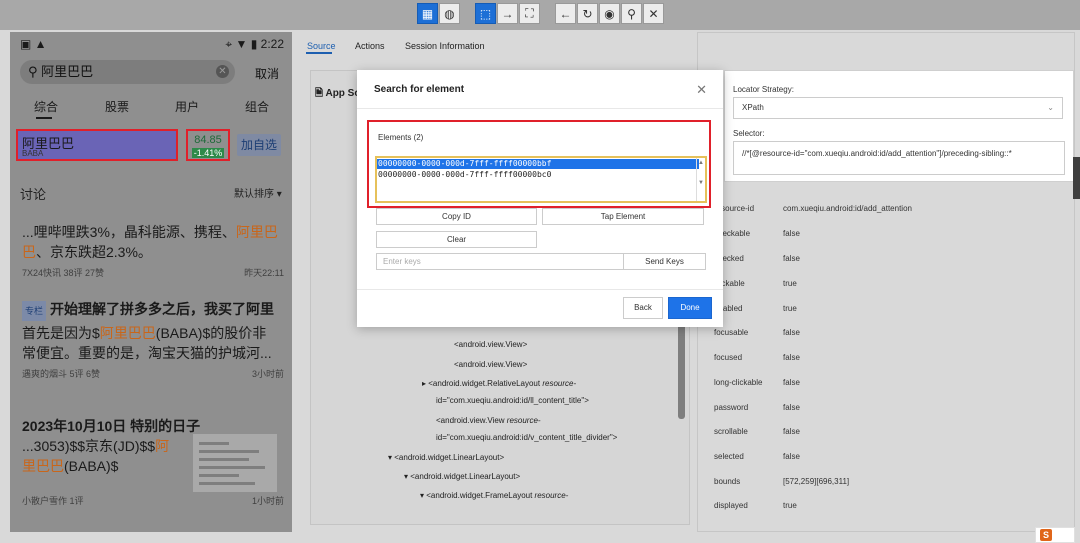  I want to click on caret-right-icon: ▸, so click(424, 383).